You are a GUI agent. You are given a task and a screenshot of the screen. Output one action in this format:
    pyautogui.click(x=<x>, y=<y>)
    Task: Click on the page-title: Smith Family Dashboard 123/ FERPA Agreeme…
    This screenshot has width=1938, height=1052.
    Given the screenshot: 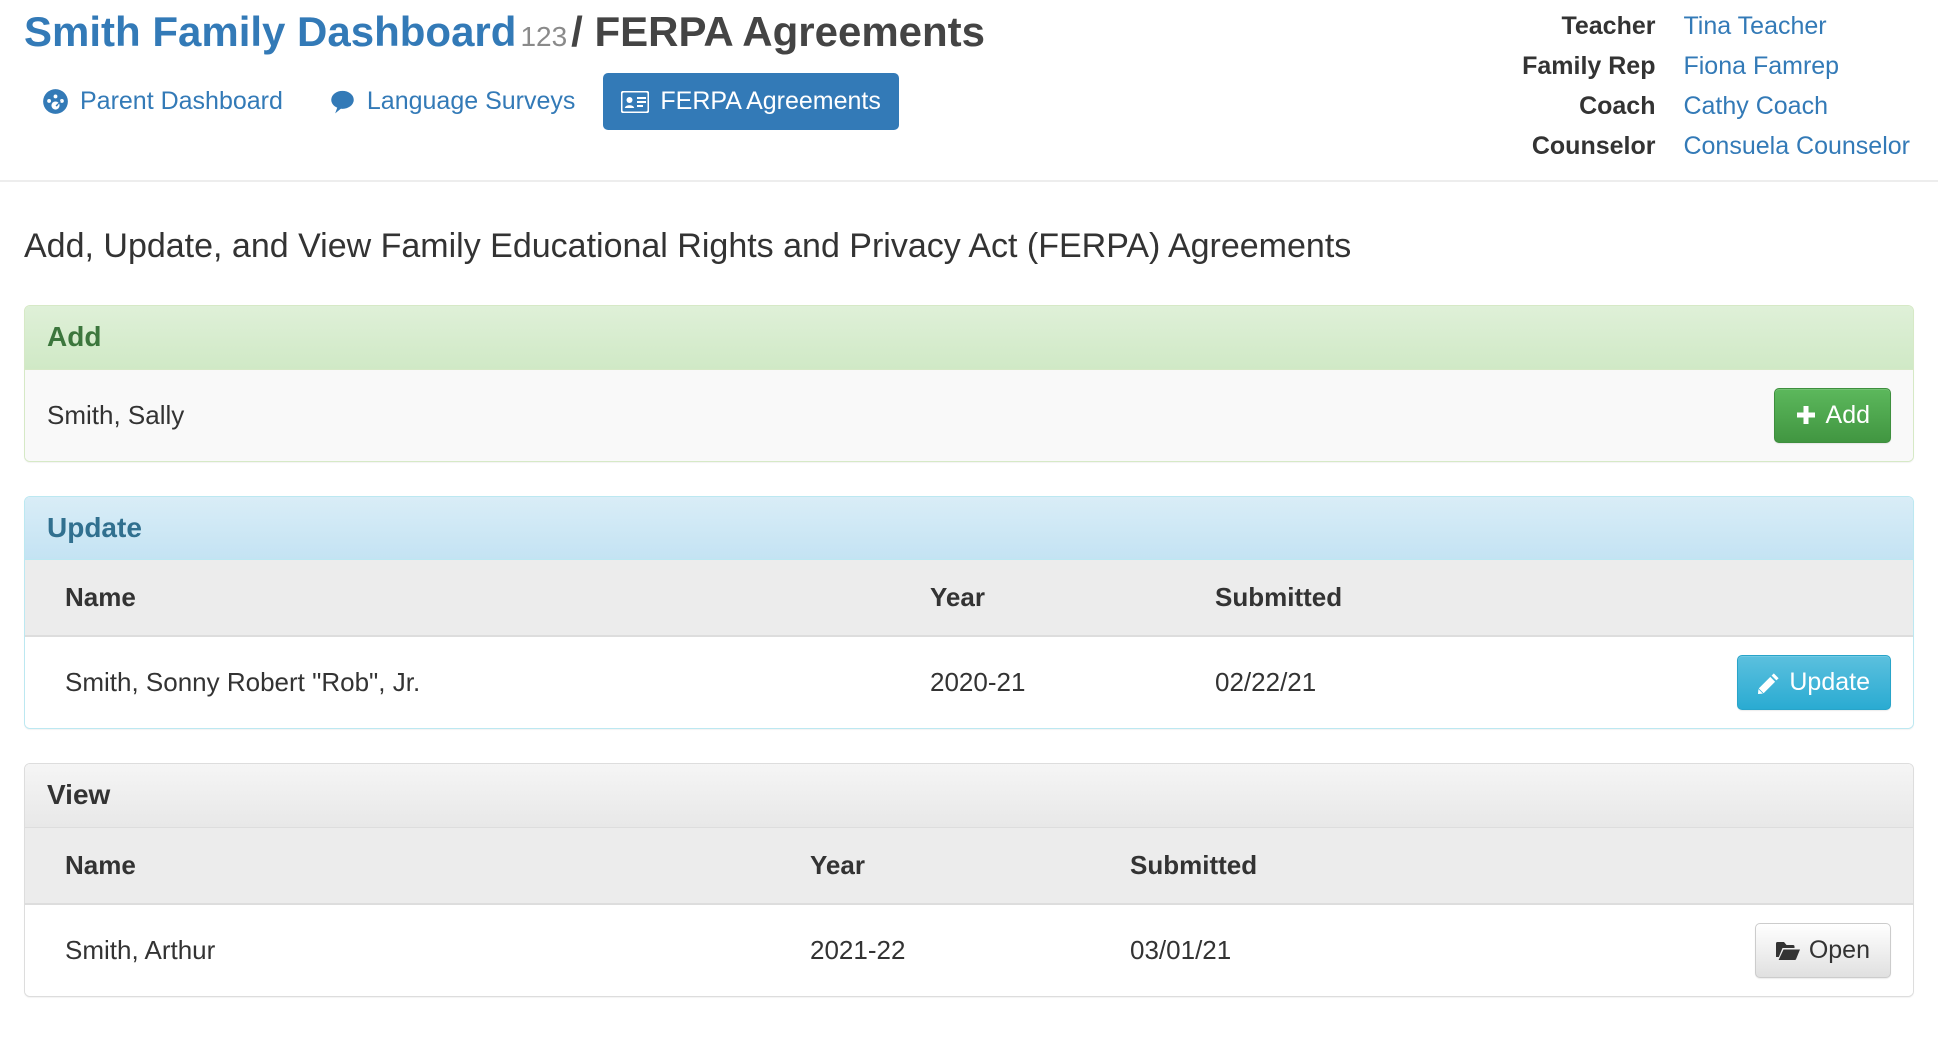 What is the action you would take?
    pyautogui.click(x=504, y=32)
    